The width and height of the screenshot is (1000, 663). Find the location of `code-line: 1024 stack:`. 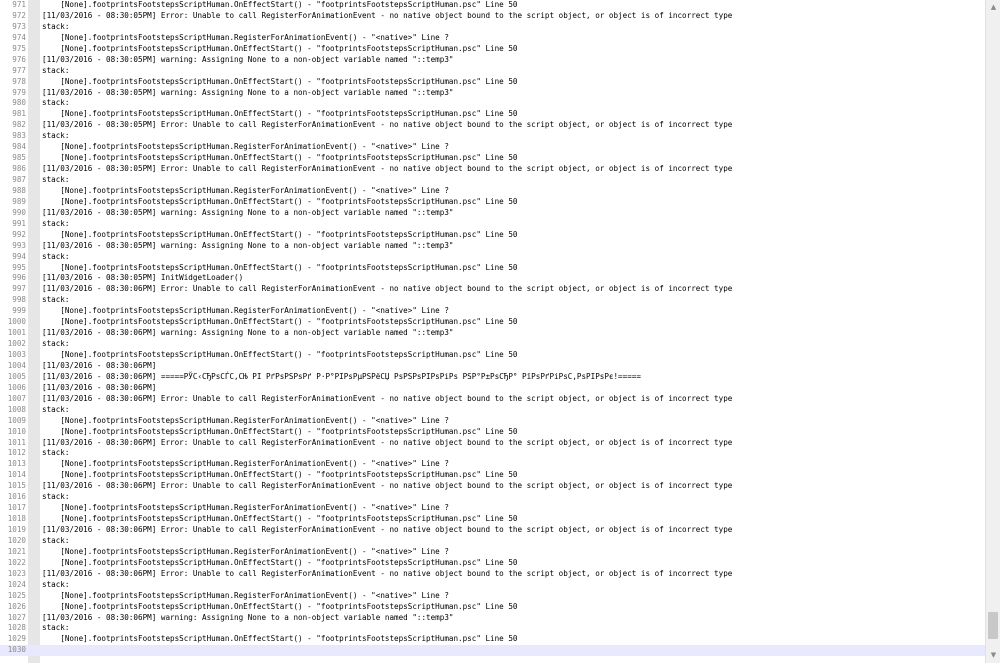

code-line: 1024 stack: is located at coordinates (492, 585).